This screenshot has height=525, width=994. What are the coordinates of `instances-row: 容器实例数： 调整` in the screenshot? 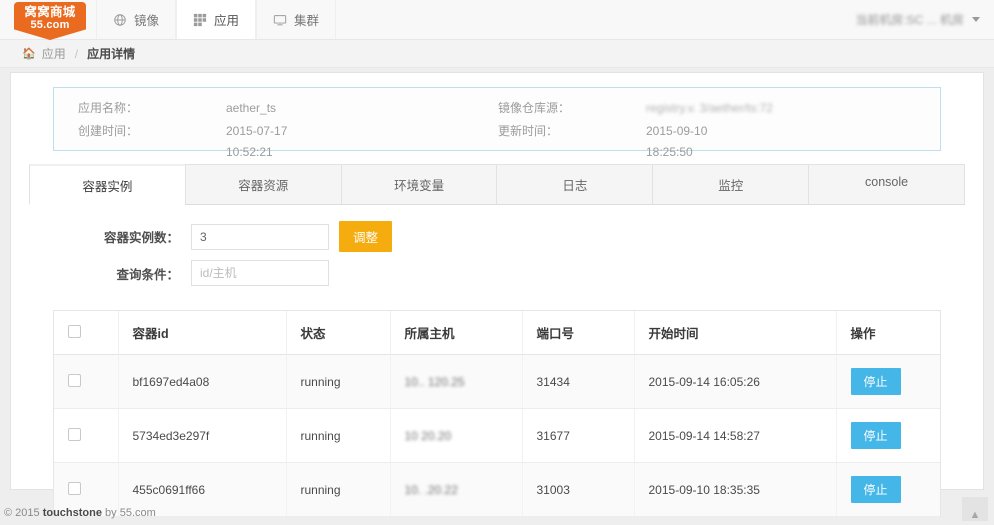 It's located at (497, 236).